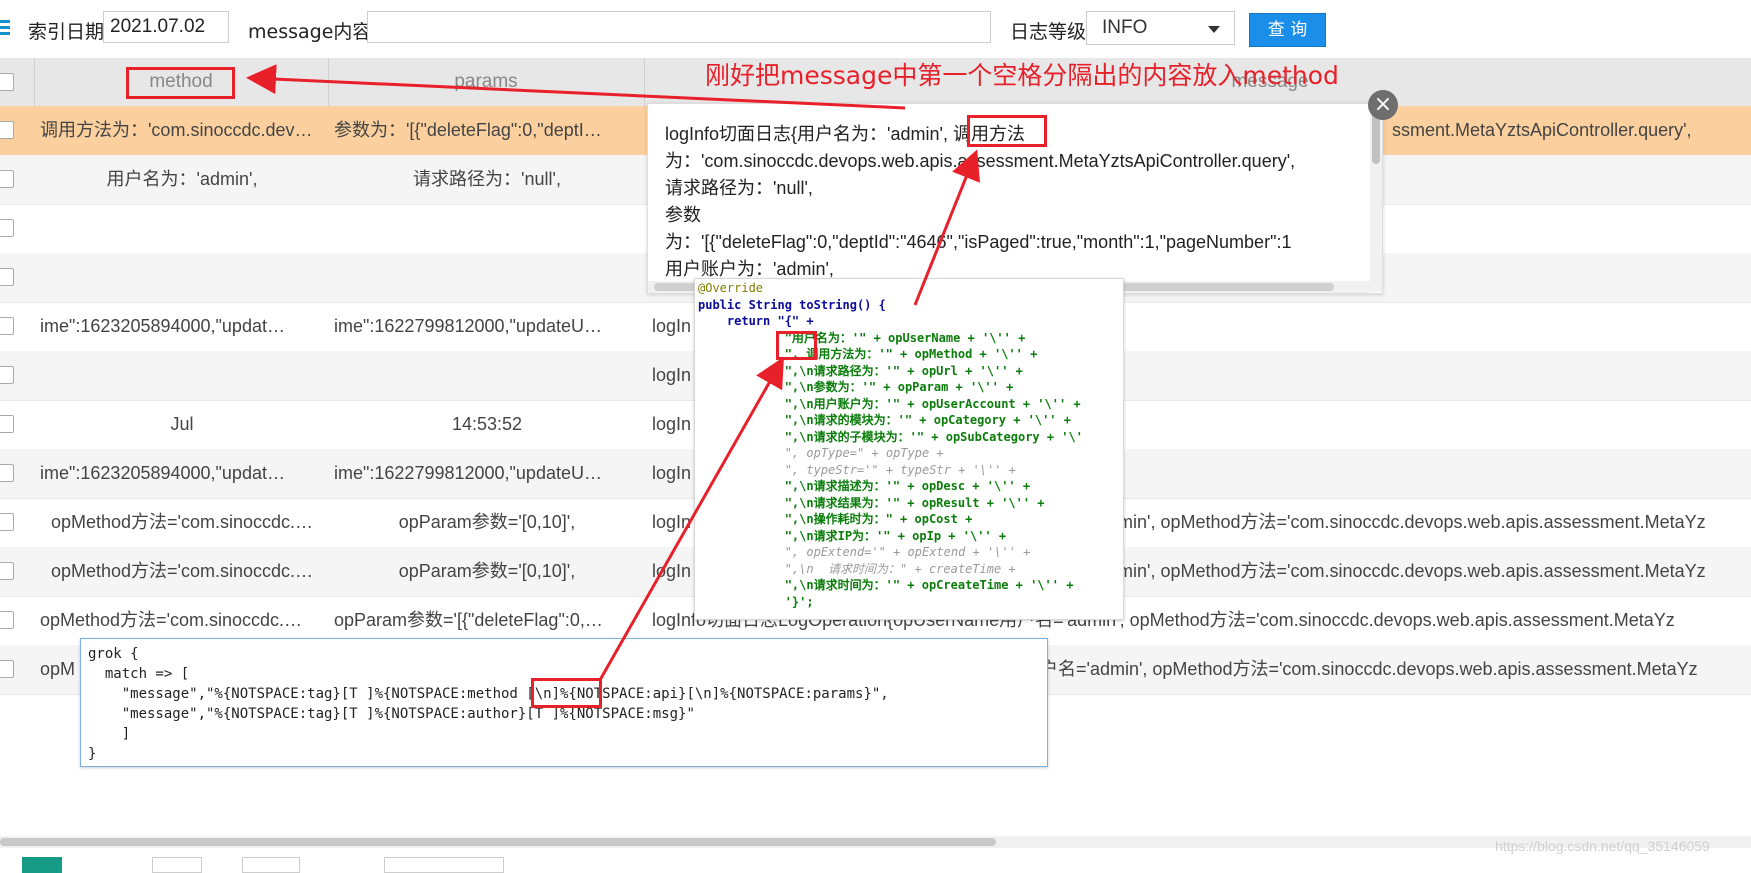  Describe the element at coordinates (177, 865) in the screenshot. I see `pager-page-size` at that location.